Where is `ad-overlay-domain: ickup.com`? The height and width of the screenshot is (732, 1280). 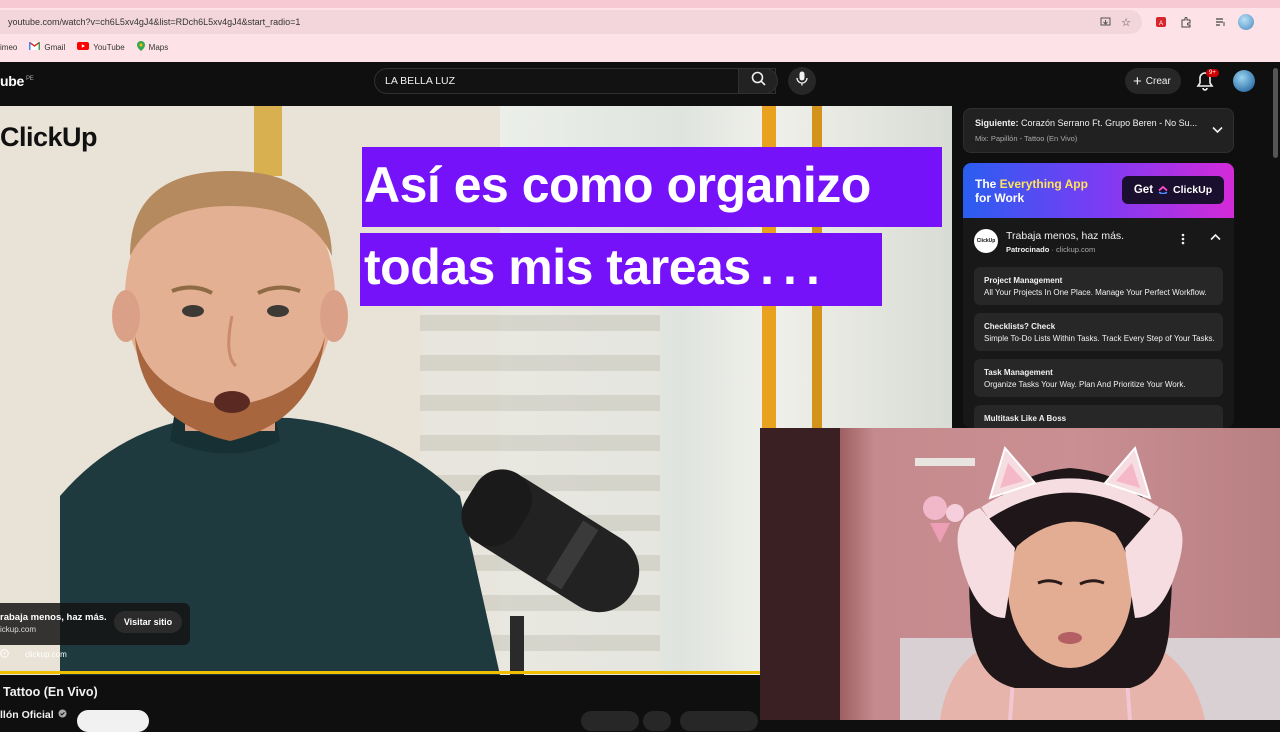
ad-overlay-domain: ickup.com is located at coordinates (18, 629).